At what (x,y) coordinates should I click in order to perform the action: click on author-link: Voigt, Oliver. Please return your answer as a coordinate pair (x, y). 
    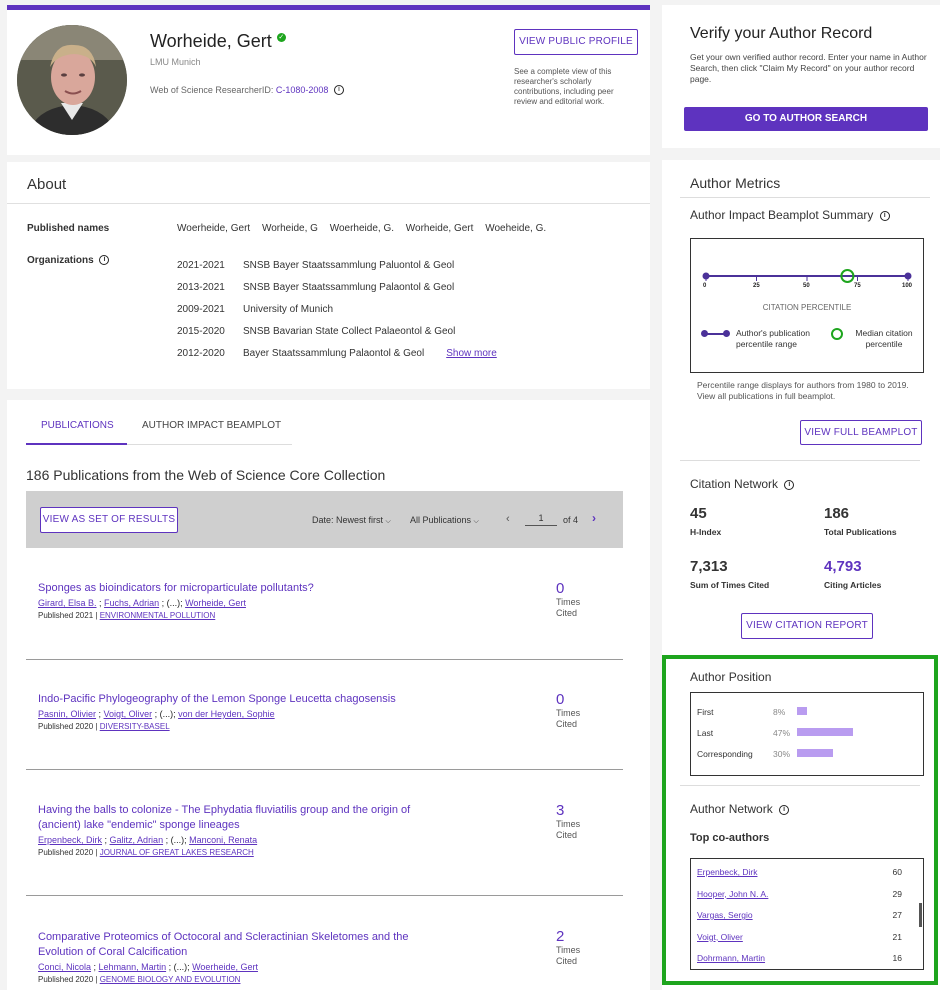
    Looking at the image, I should click on (128, 714).